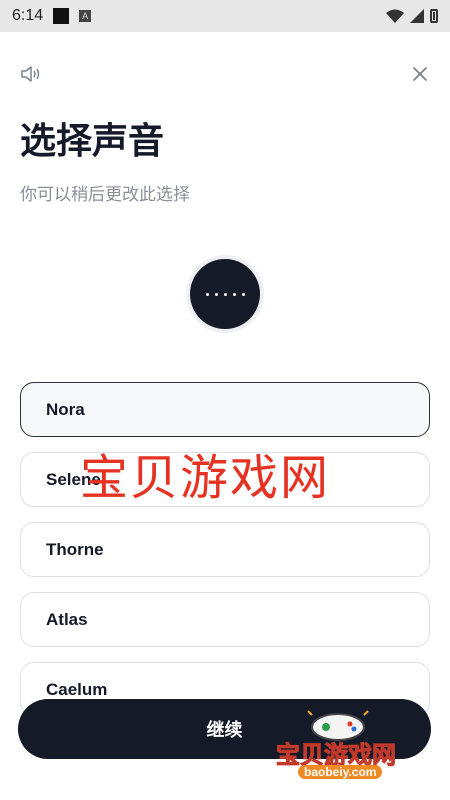  Describe the element at coordinates (105, 195) in the screenshot. I see `page-subtitle: 你可以稍后更改此选择` at that location.